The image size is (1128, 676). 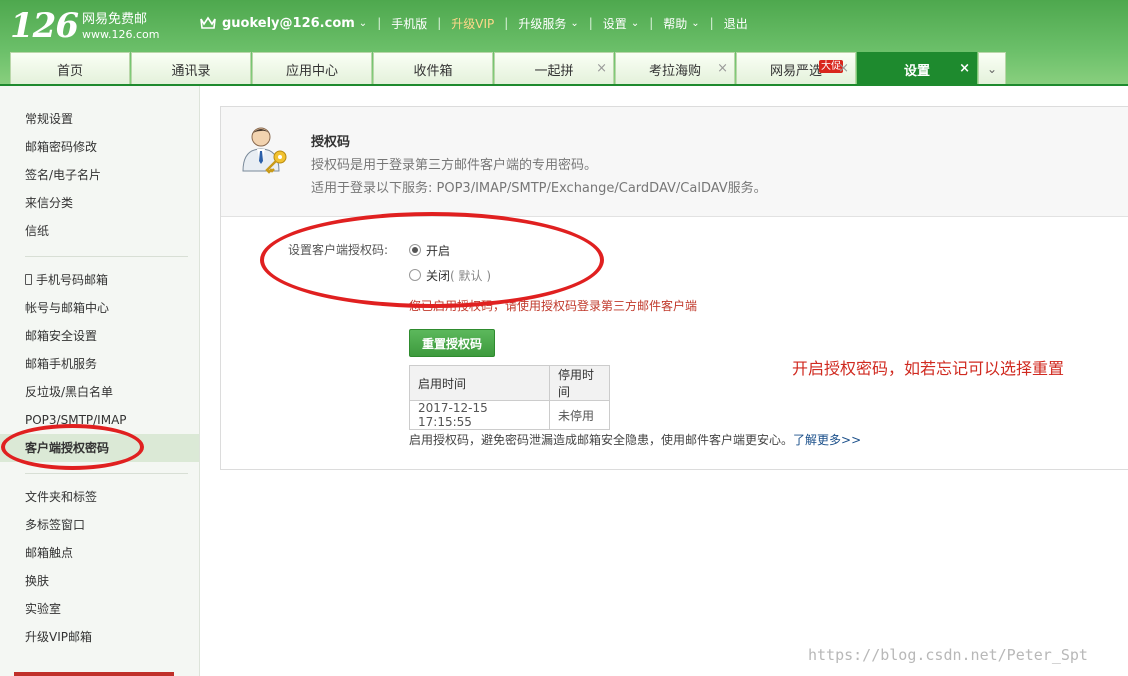 I want to click on sidebar-item-phone-mailbox: 手机号码邮箱, so click(x=66, y=280).